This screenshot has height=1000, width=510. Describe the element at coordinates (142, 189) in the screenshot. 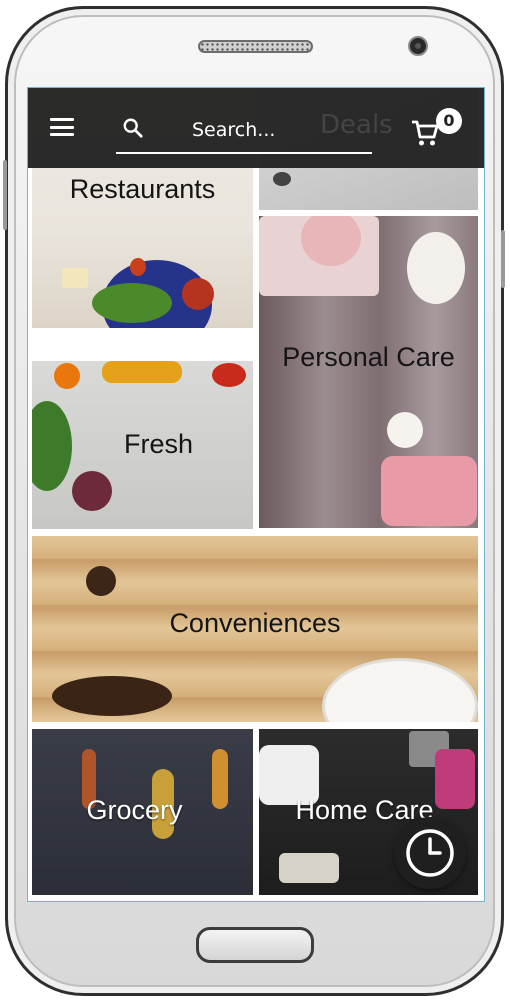

I see `category-label: Restaurants` at that location.